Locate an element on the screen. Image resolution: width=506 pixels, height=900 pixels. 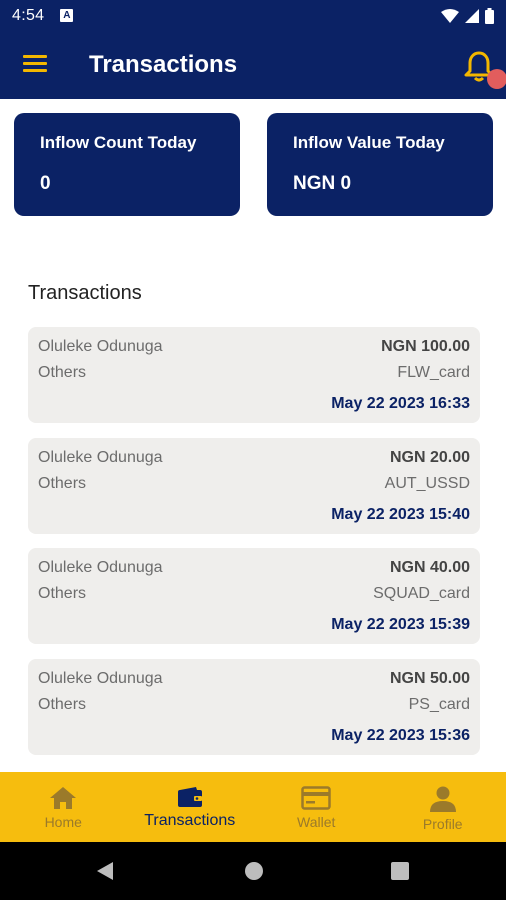
card-value: 0 is located at coordinates (45, 183).